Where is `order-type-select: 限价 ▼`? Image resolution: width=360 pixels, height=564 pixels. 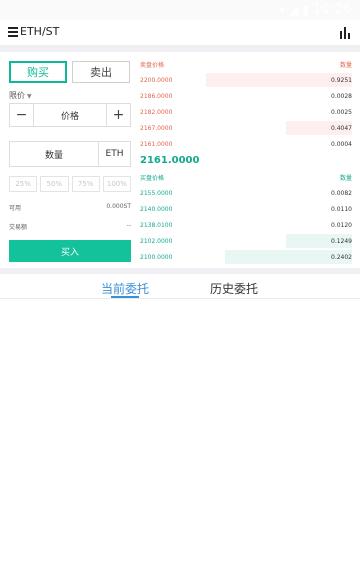 order-type-select: 限价 ▼ is located at coordinates (20, 95).